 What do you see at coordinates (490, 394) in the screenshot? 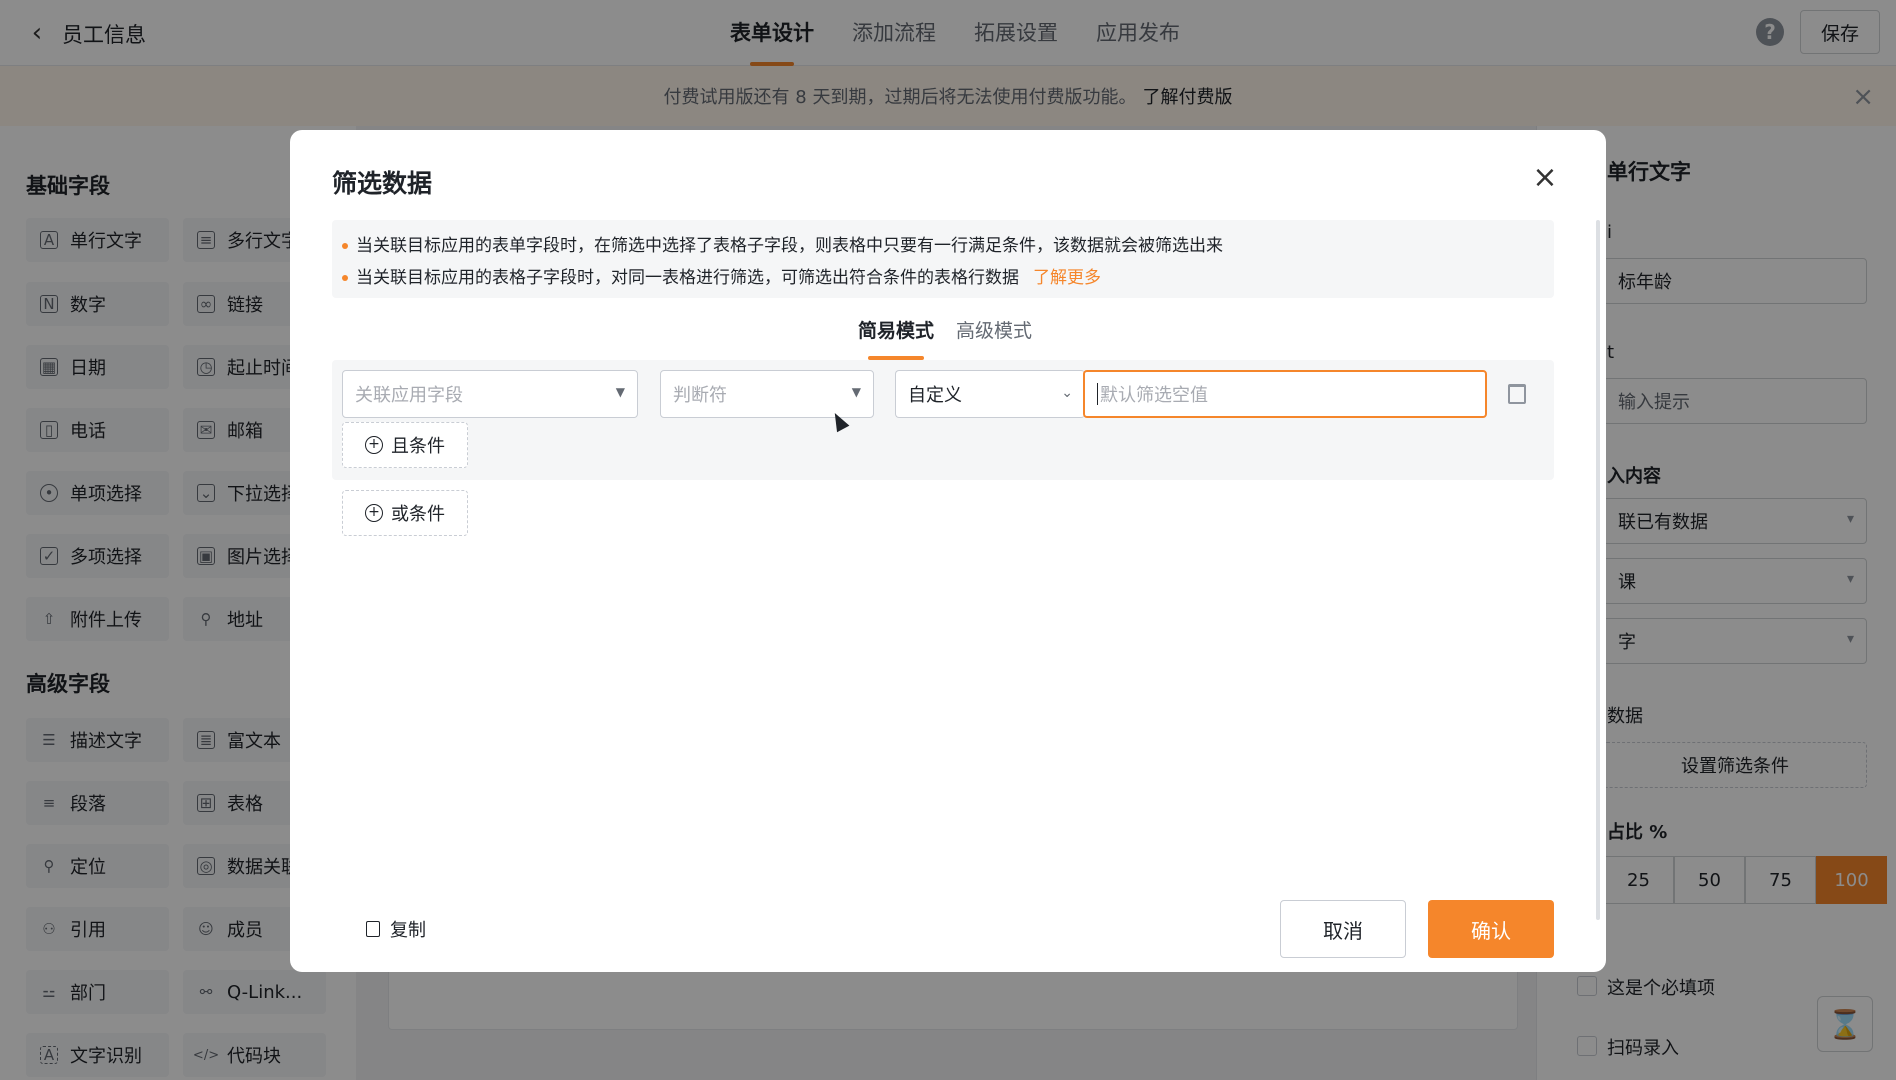
I see `field-select: 关联应用字段 ▼` at bounding box center [490, 394].